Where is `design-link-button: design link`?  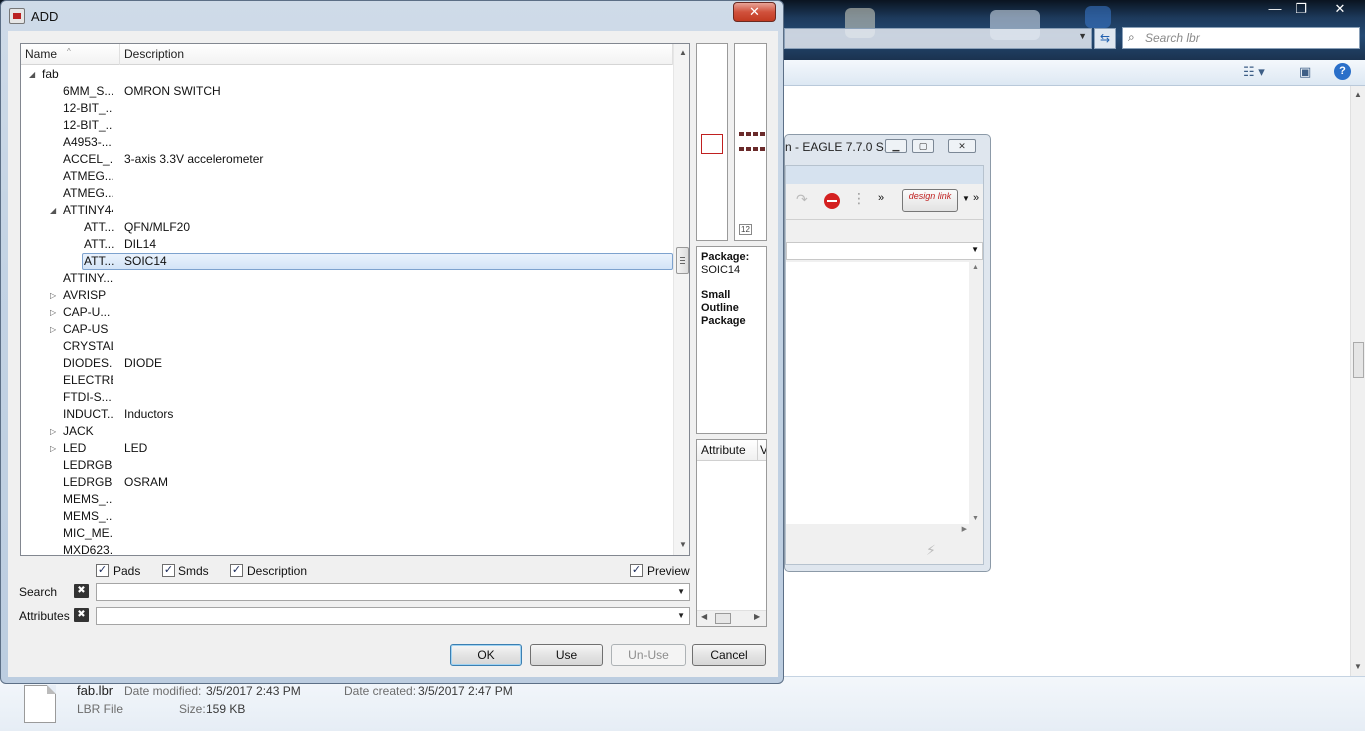 design-link-button: design link is located at coordinates (930, 200).